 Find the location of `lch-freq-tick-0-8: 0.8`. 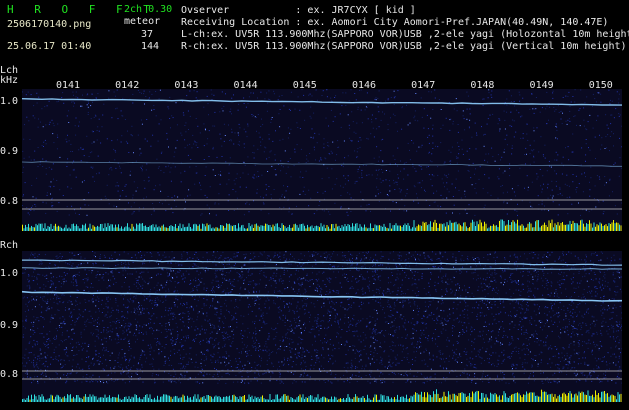

lch-freq-tick-0-8: 0.8 is located at coordinates (9, 201).